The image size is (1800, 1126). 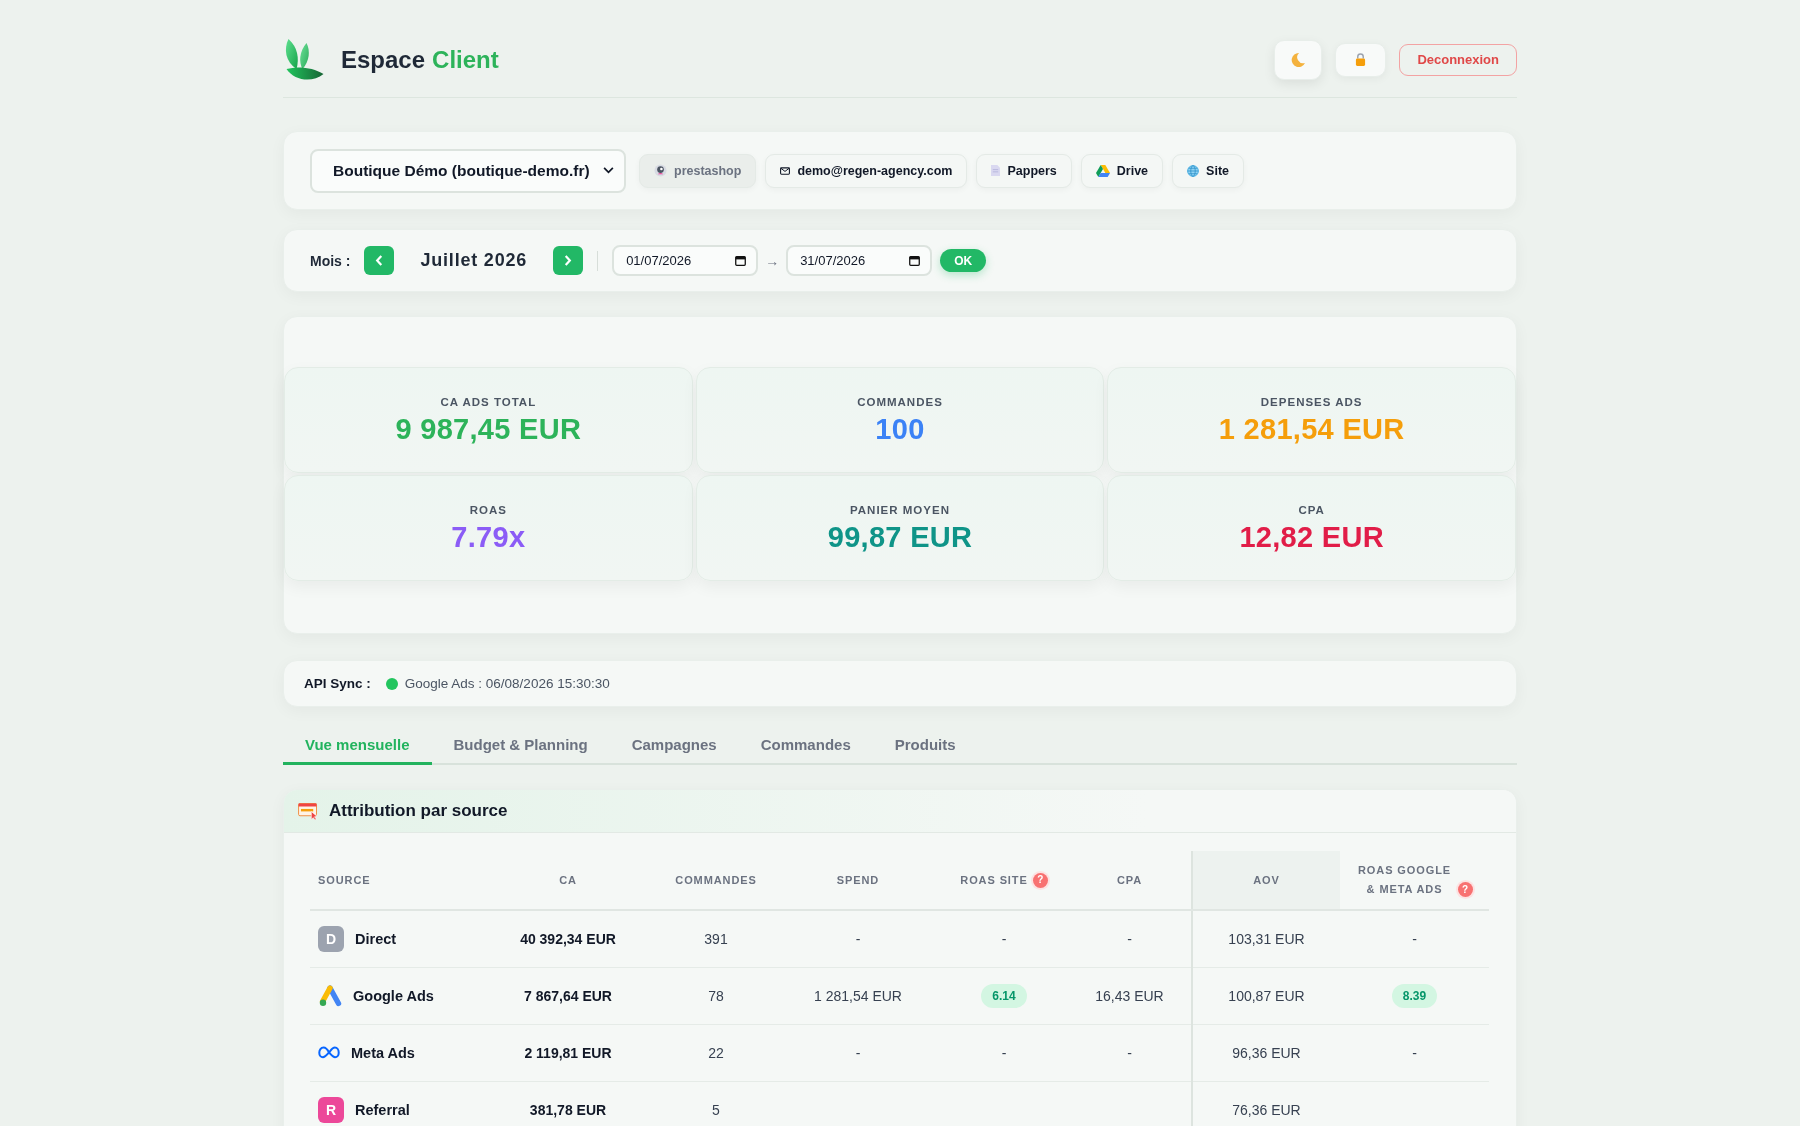 What do you see at coordinates (488, 510) in the screenshot?
I see `kpi-label: ROAS` at bounding box center [488, 510].